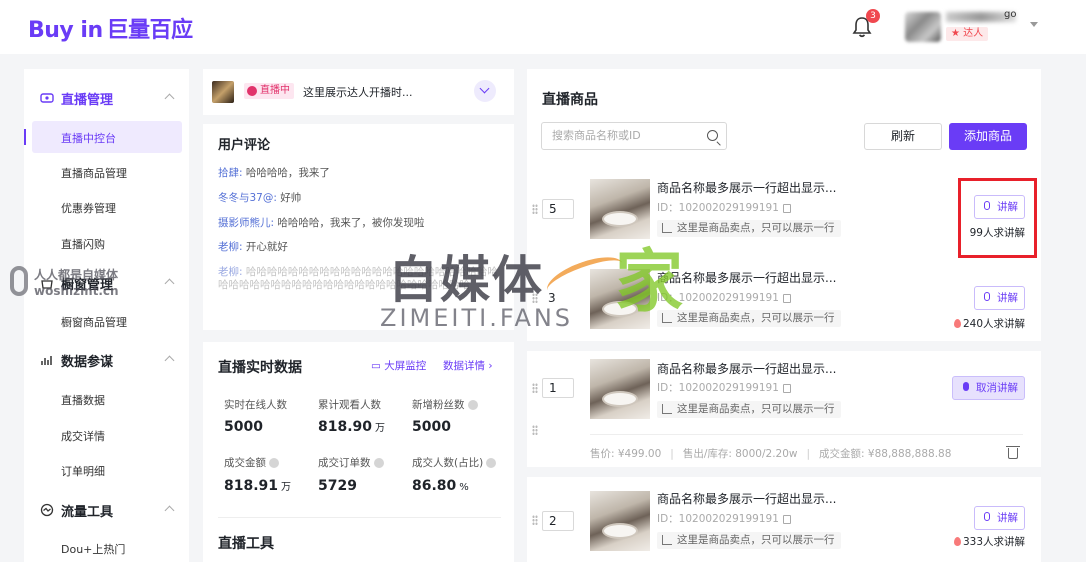 The image size is (1086, 562). What do you see at coordinates (349, 405) in the screenshot?
I see `stat-label: 累计观看人数` at bounding box center [349, 405].